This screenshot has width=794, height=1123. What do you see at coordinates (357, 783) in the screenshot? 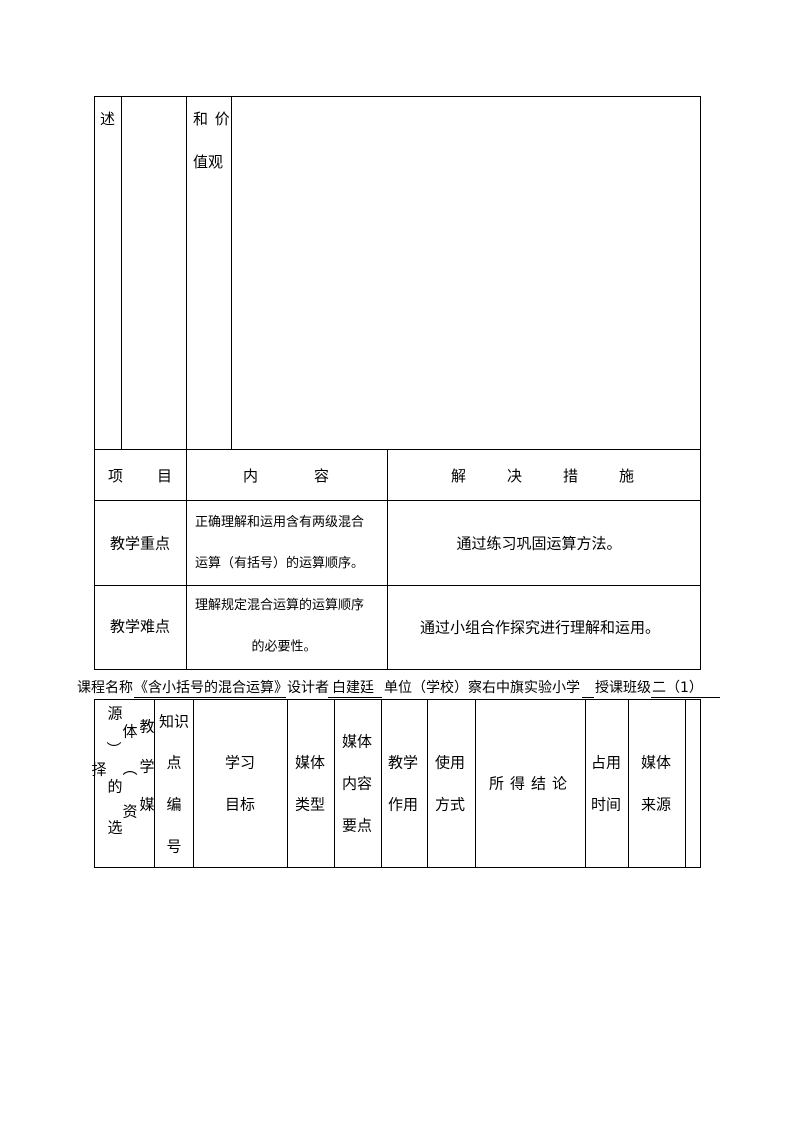
I see `header-media-content: 内容` at bounding box center [357, 783].